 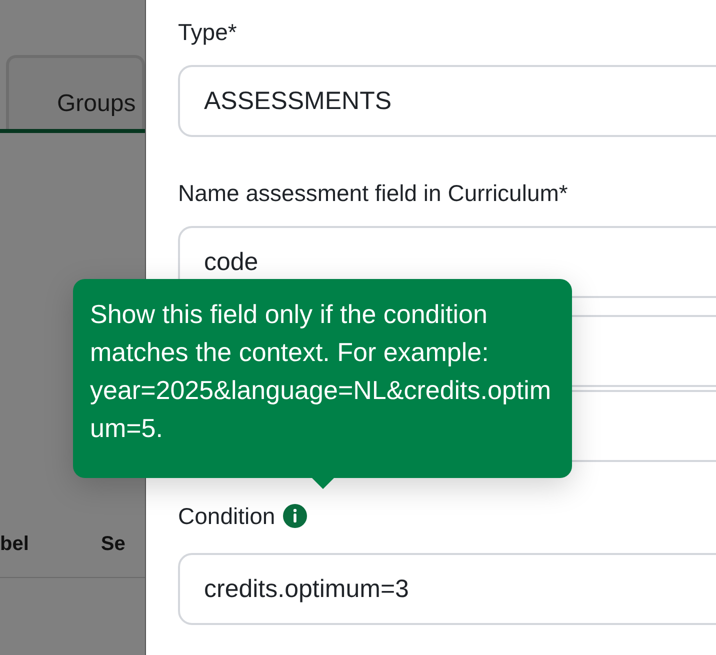 What do you see at coordinates (14, 545) in the screenshot?
I see `column-header: bel` at bounding box center [14, 545].